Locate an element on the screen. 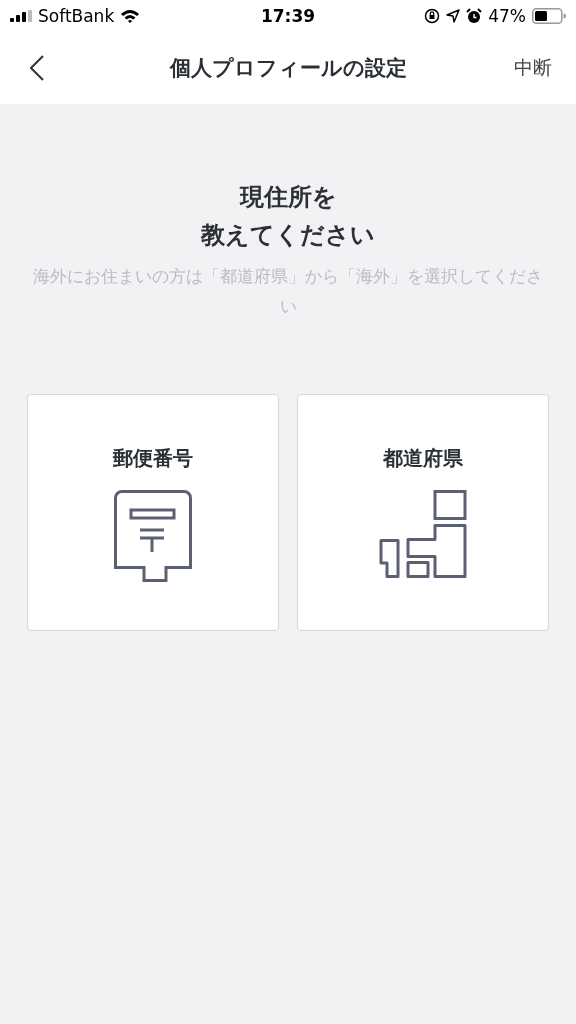 This screenshot has width=576, height=1024. battery-percent: 47% is located at coordinates (507, 16).